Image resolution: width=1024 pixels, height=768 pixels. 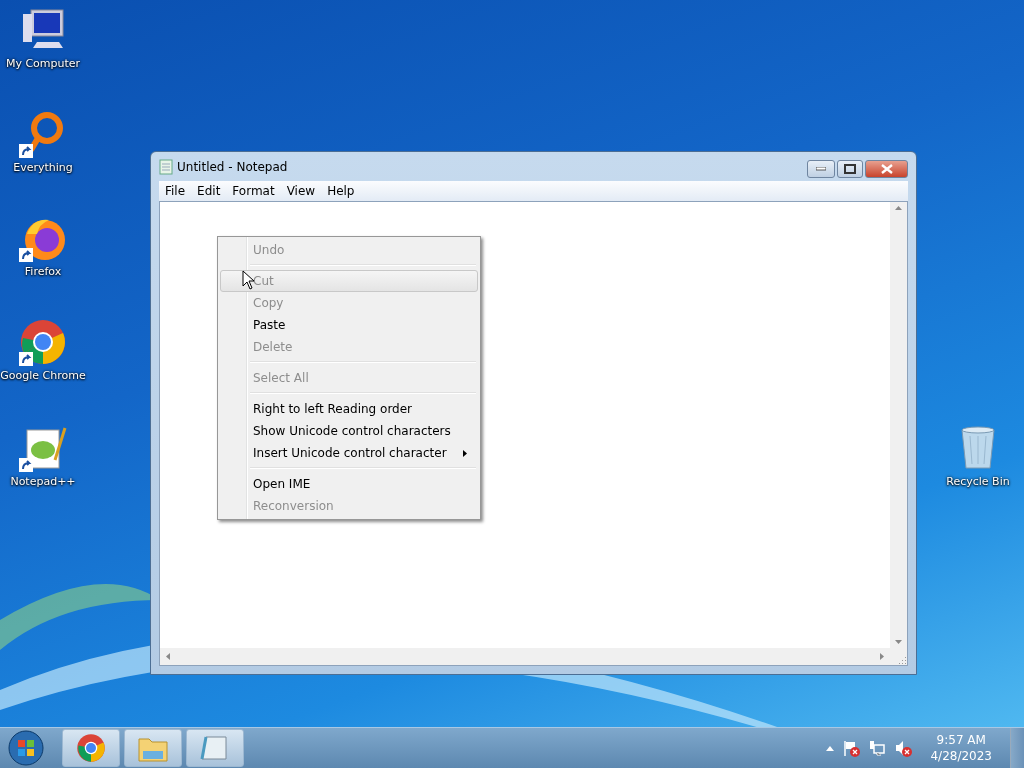 I want to click on menu-item: View, so click(x=301, y=191).